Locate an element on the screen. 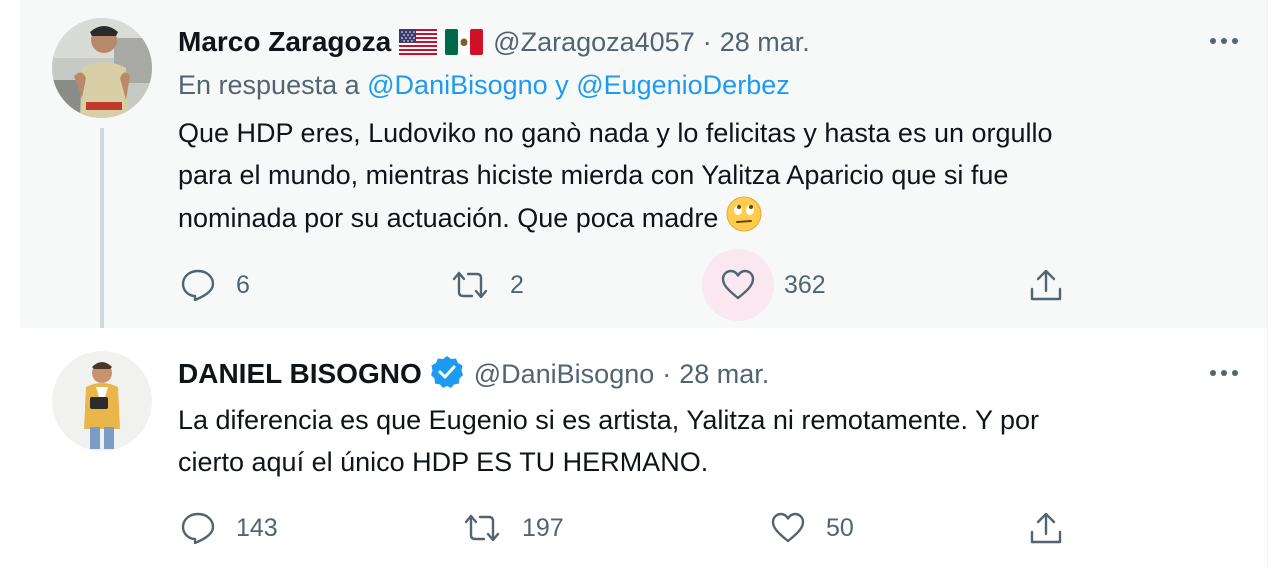 Image resolution: width=1280 pixels, height=567 pixels. handle: @Zaragoza4057 is located at coordinates (594, 42).